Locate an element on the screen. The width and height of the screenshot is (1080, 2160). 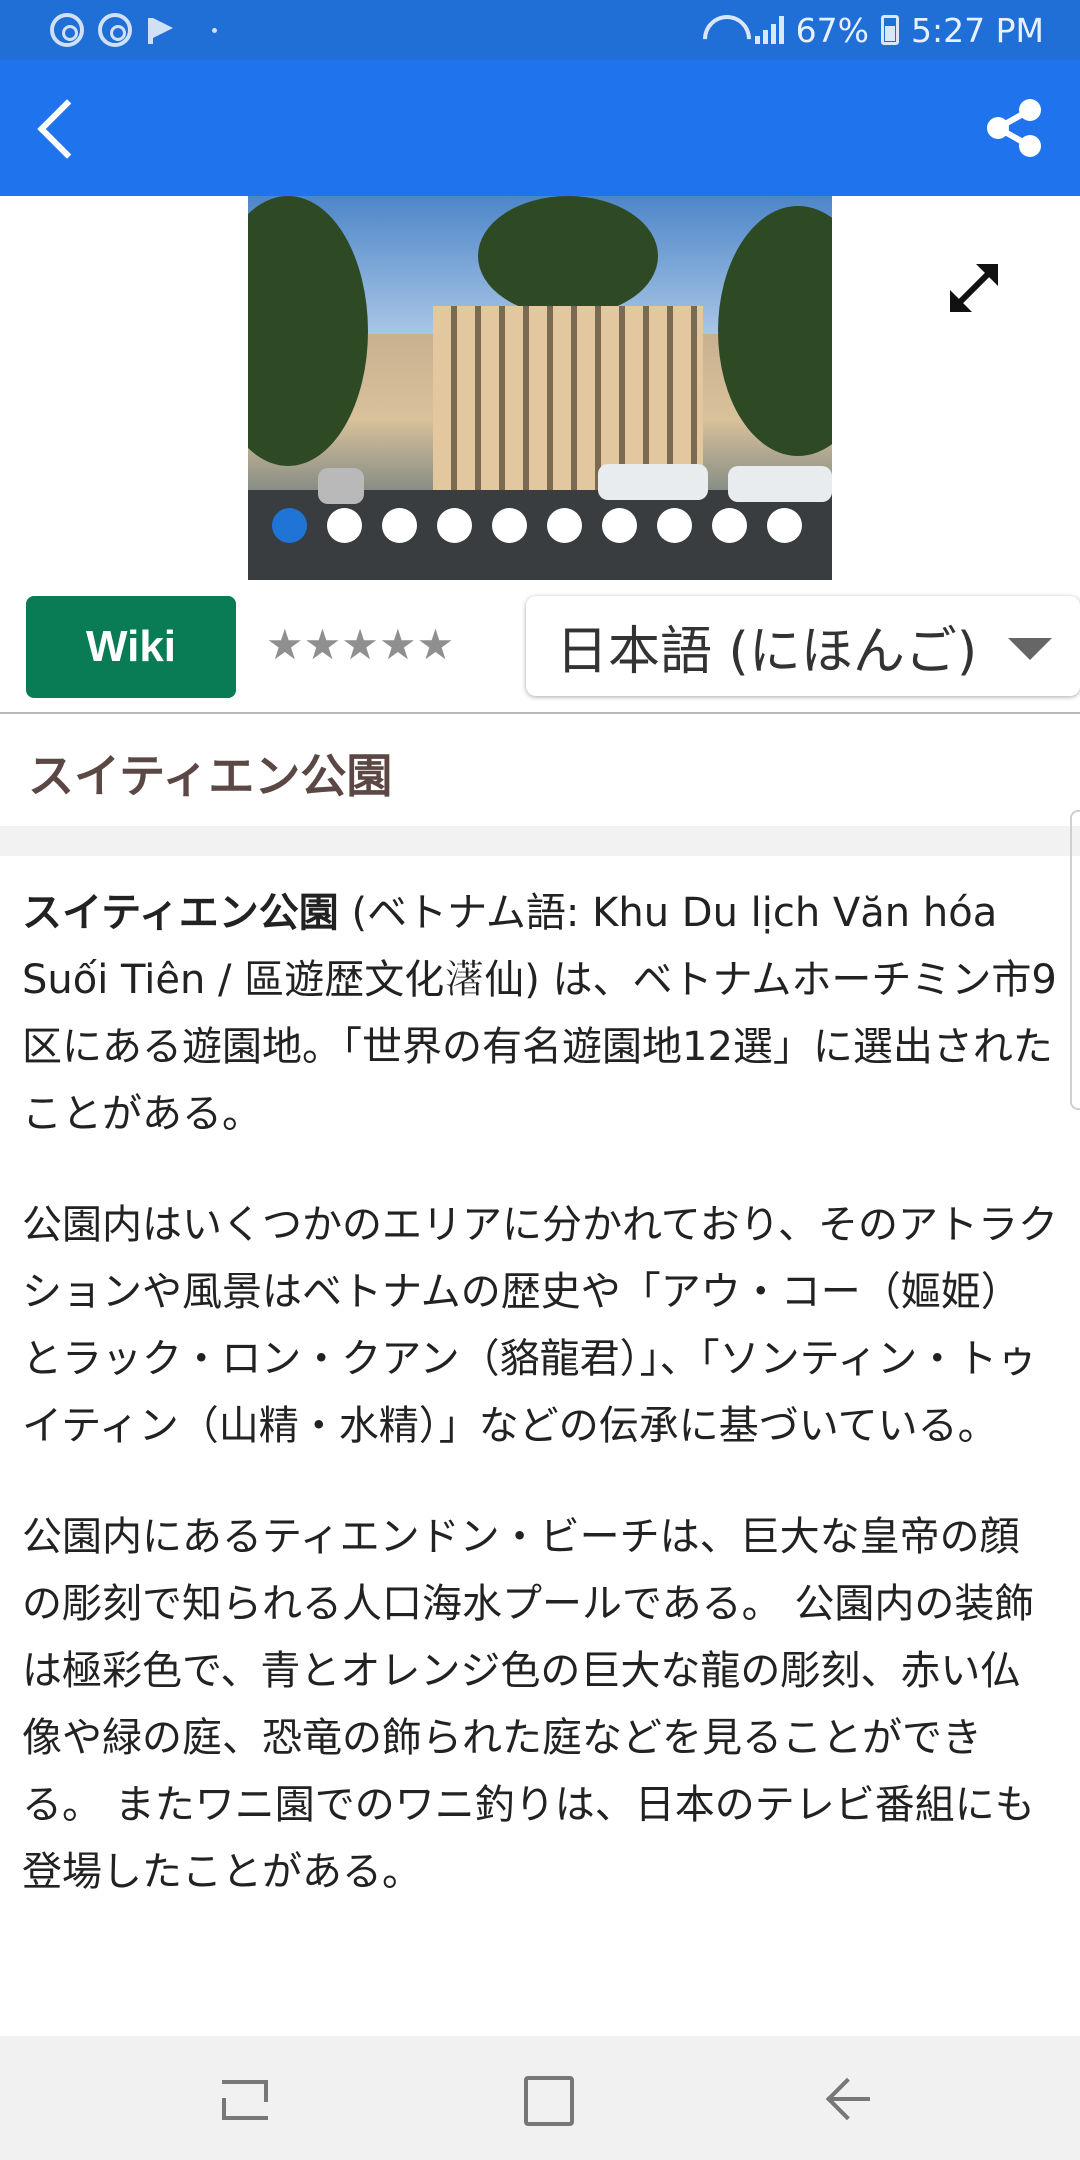
system-icons: 67% 5:27 PM is located at coordinates (873, 30).